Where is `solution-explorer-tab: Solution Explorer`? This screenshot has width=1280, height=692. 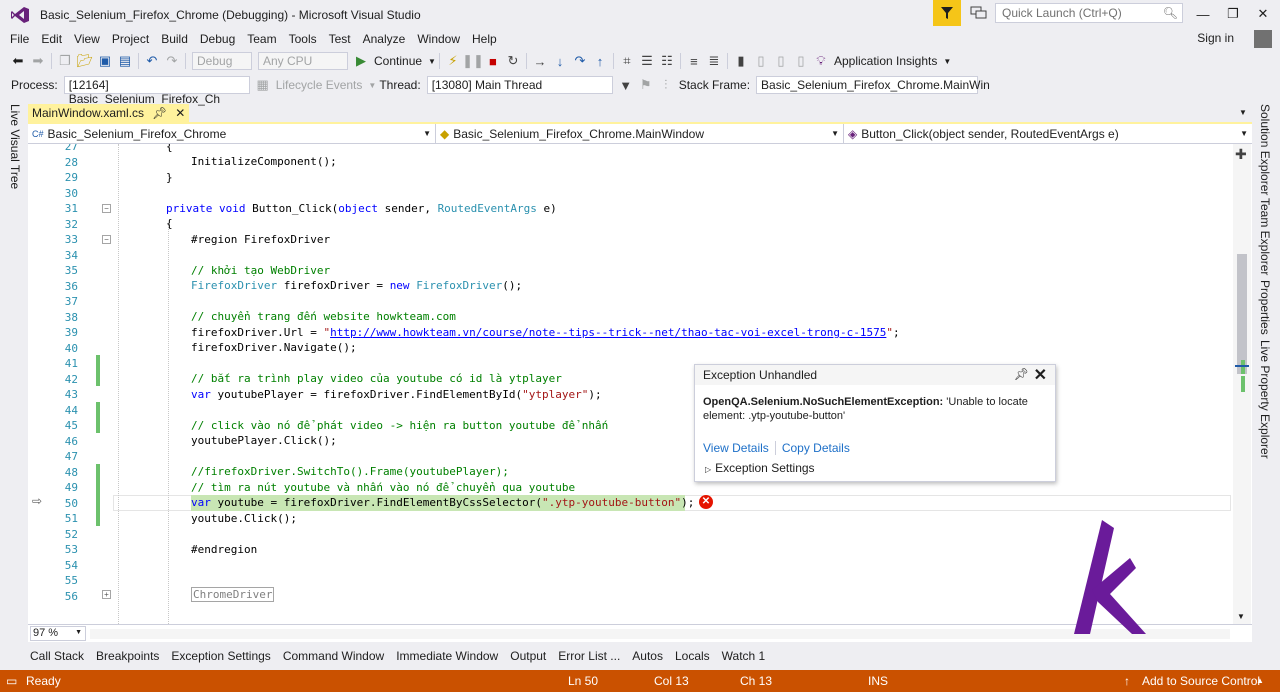 solution-explorer-tab: Solution Explorer is located at coordinates (1265, 149).